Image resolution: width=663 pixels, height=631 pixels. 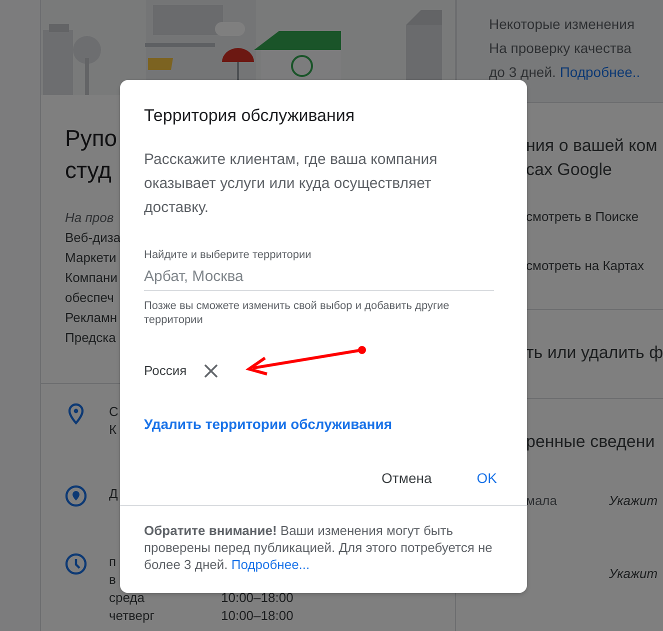 What do you see at coordinates (89, 298) in the screenshot?
I see `category-text: обеспеч` at bounding box center [89, 298].